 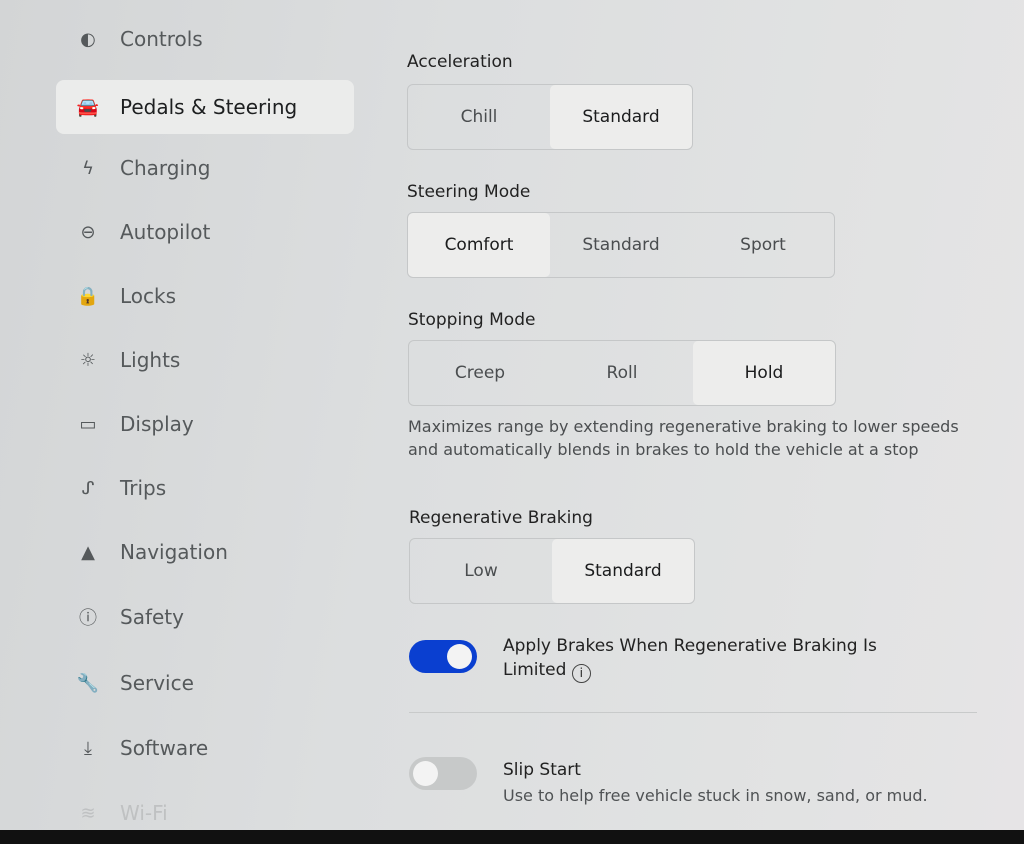 What do you see at coordinates (88, 618) in the screenshot?
I see `alert-circle-icon: ⓘ` at bounding box center [88, 618].